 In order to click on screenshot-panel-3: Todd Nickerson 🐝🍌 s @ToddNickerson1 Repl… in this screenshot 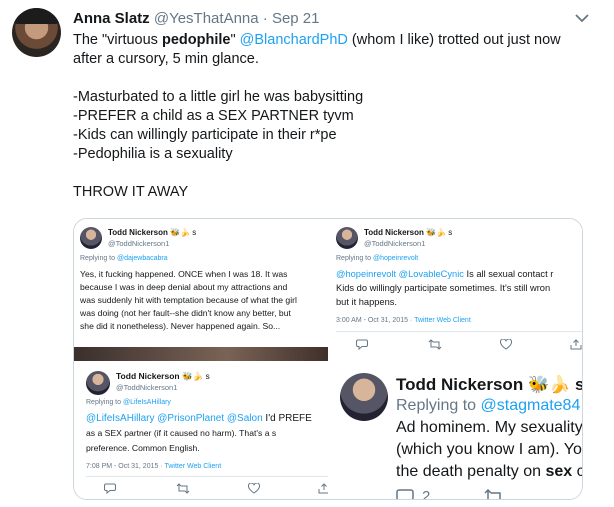, I will do `click(201, 431)`.